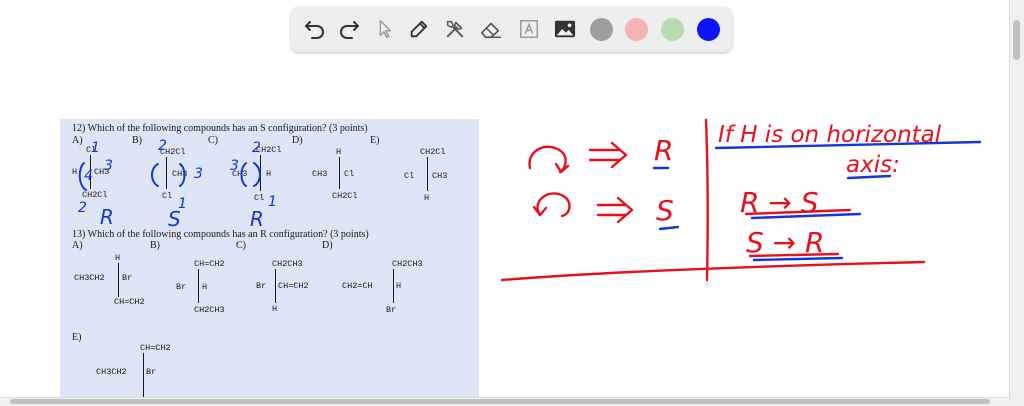  Describe the element at coordinates (162, 146) in the screenshot. I see `annot-b-priority-2: 2` at that location.